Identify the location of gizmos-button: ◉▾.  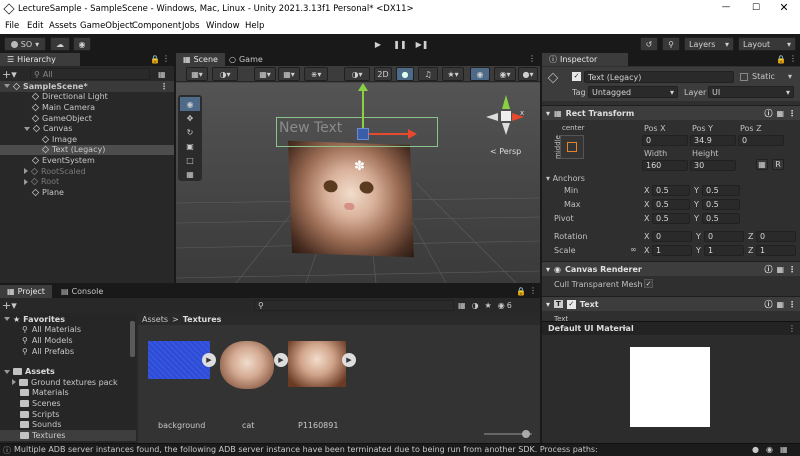
(505, 74).